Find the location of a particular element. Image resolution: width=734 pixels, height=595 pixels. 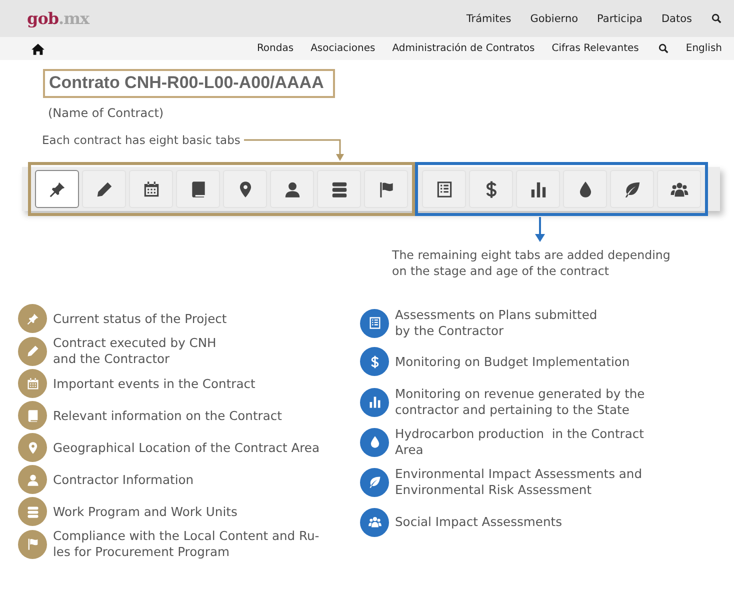

legend-text: Important events in the Contract is located at coordinates (154, 384).